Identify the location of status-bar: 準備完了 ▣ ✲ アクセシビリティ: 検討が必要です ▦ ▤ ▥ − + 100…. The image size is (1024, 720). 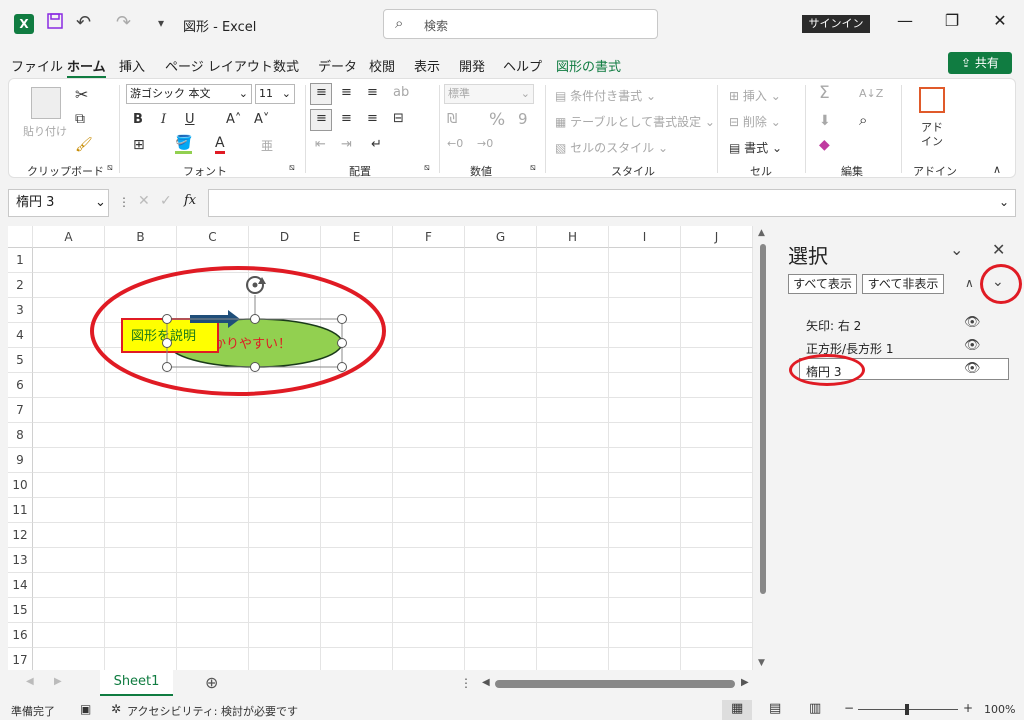
(512, 710).